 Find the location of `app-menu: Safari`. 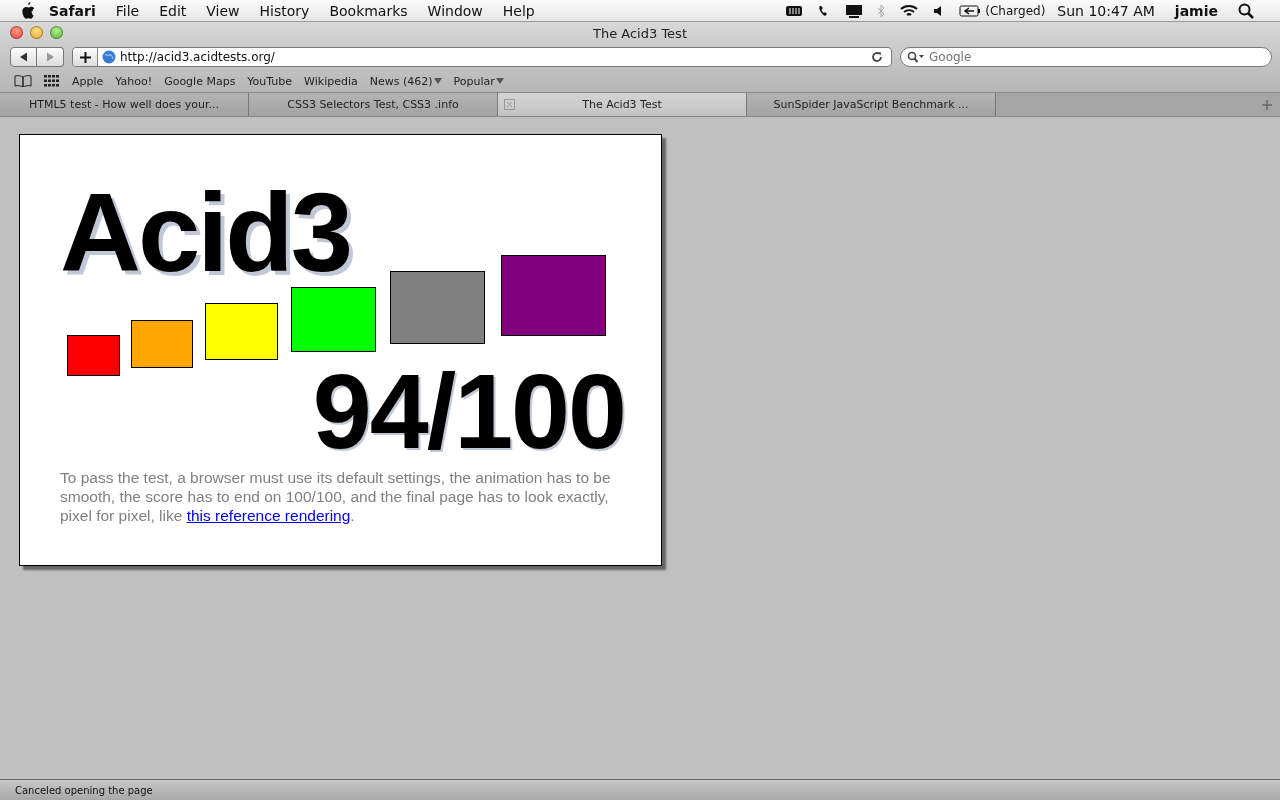

app-menu: Safari is located at coordinates (72, 10).